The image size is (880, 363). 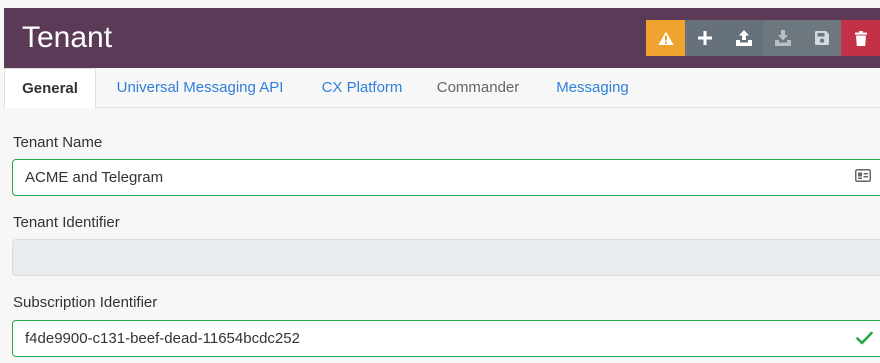 I want to click on tenant-identifier-field, so click(x=446, y=257).